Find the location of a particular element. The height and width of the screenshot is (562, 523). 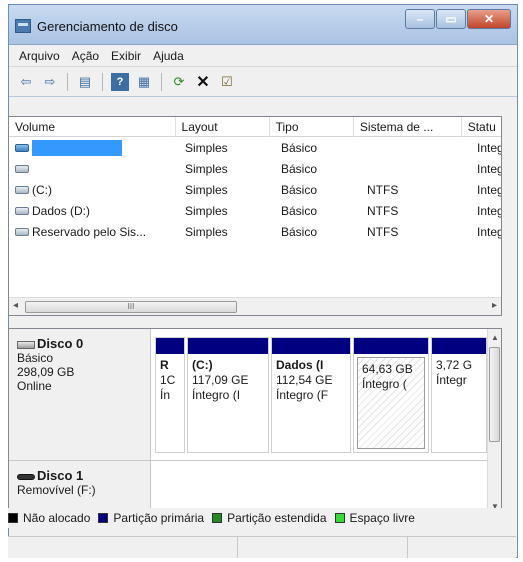

disk-type: Removível (F:) is located at coordinates (56, 490).